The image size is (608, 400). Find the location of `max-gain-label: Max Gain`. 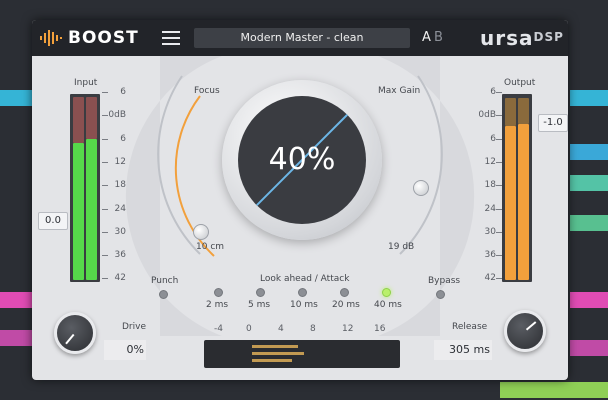

max-gain-label: Max Gain is located at coordinates (399, 91).